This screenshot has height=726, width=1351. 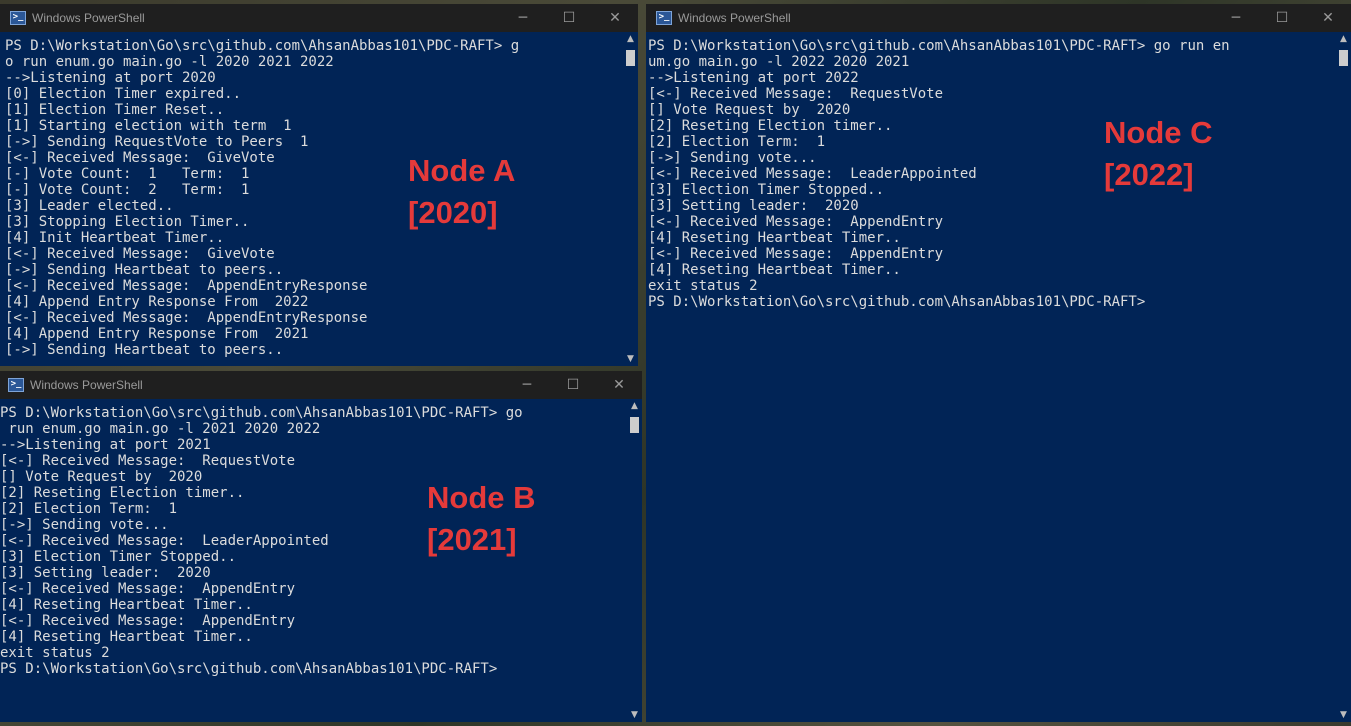 I want to click on console-line: [3] Leader elected.., so click(x=89, y=206).